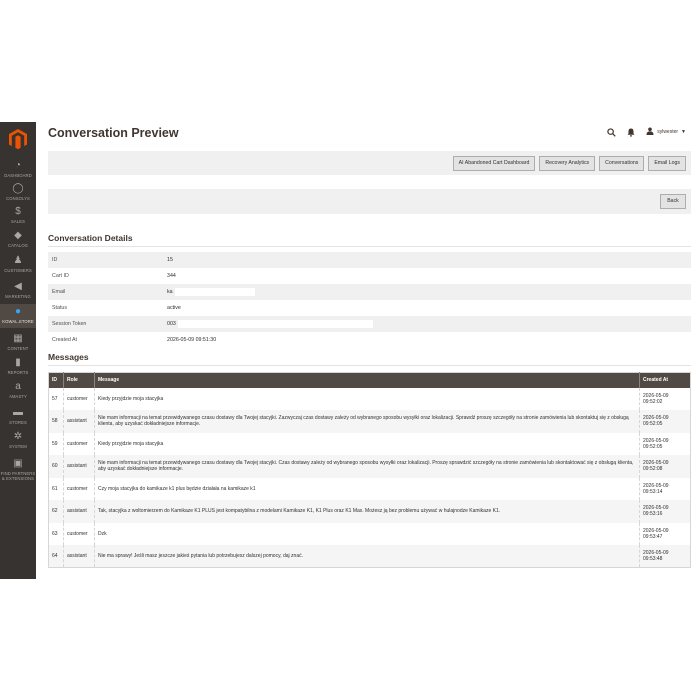 This screenshot has height=700, width=700. I want to click on sidebar-item-stores: ▬ STORES, so click(18, 416).